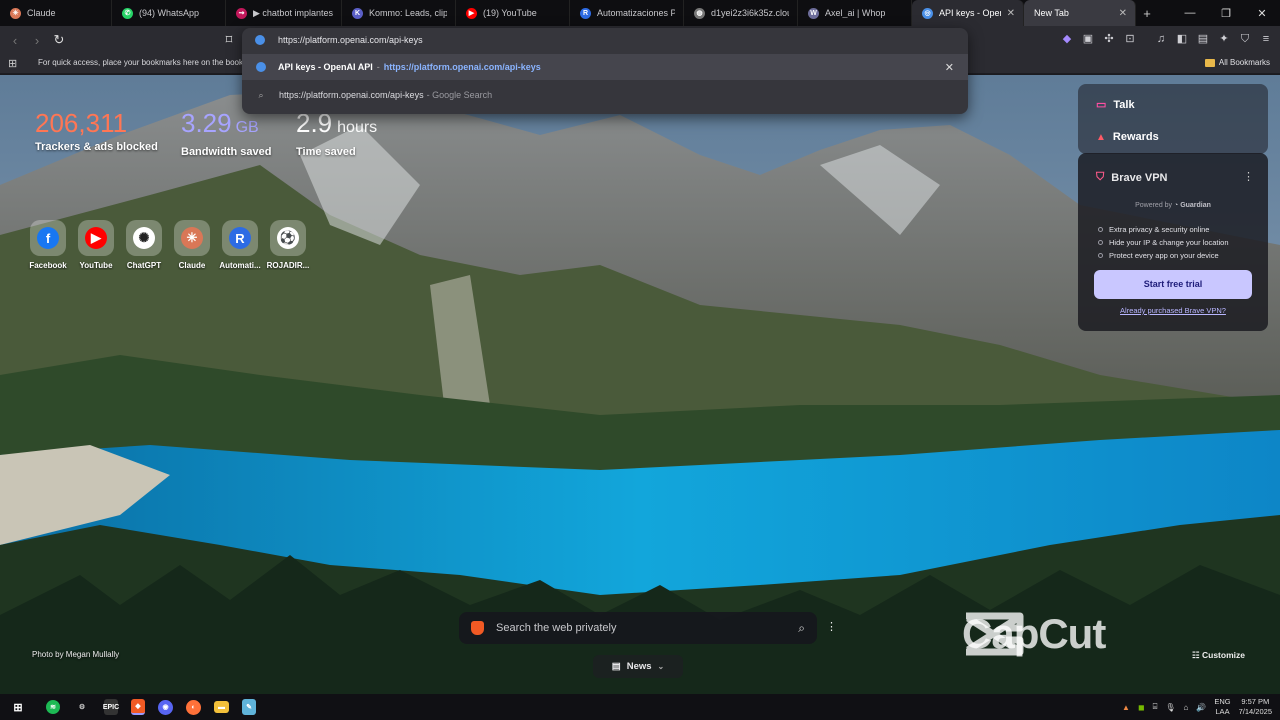 The height and width of the screenshot is (720, 1280). I want to click on tab-title: API keys - OpenAI, so click(970, 13).